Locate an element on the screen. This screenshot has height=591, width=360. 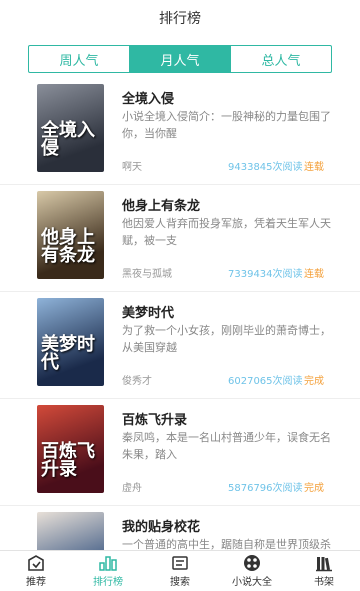
nav-ranking: 排行榜 is located at coordinates (108, 571).